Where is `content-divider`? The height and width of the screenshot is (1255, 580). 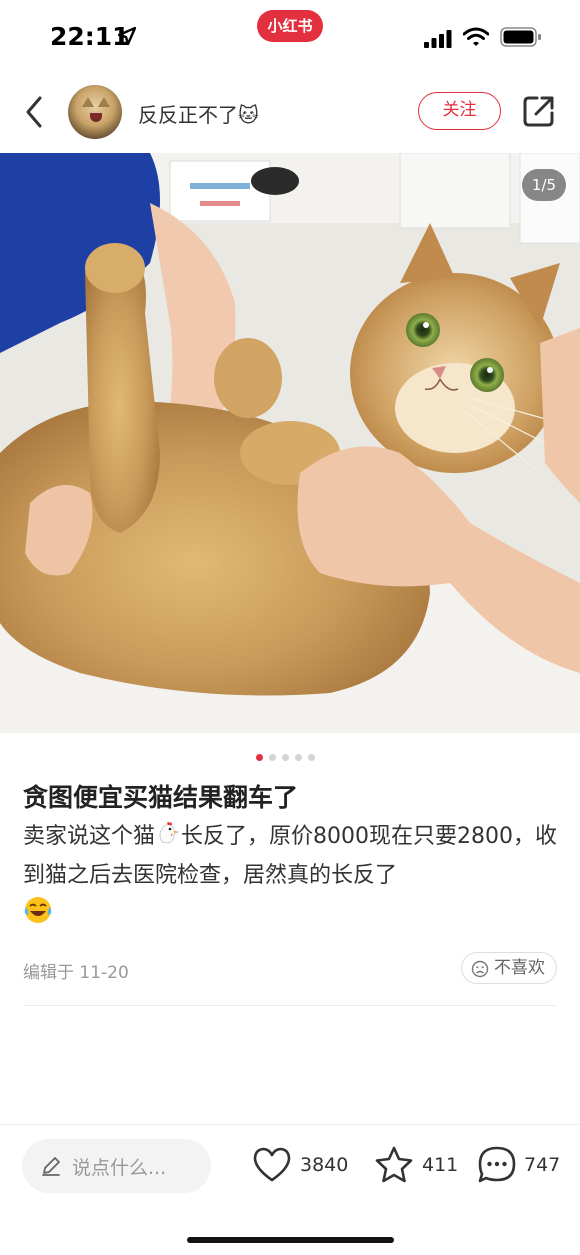
content-divider is located at coordinates (290, 1005).